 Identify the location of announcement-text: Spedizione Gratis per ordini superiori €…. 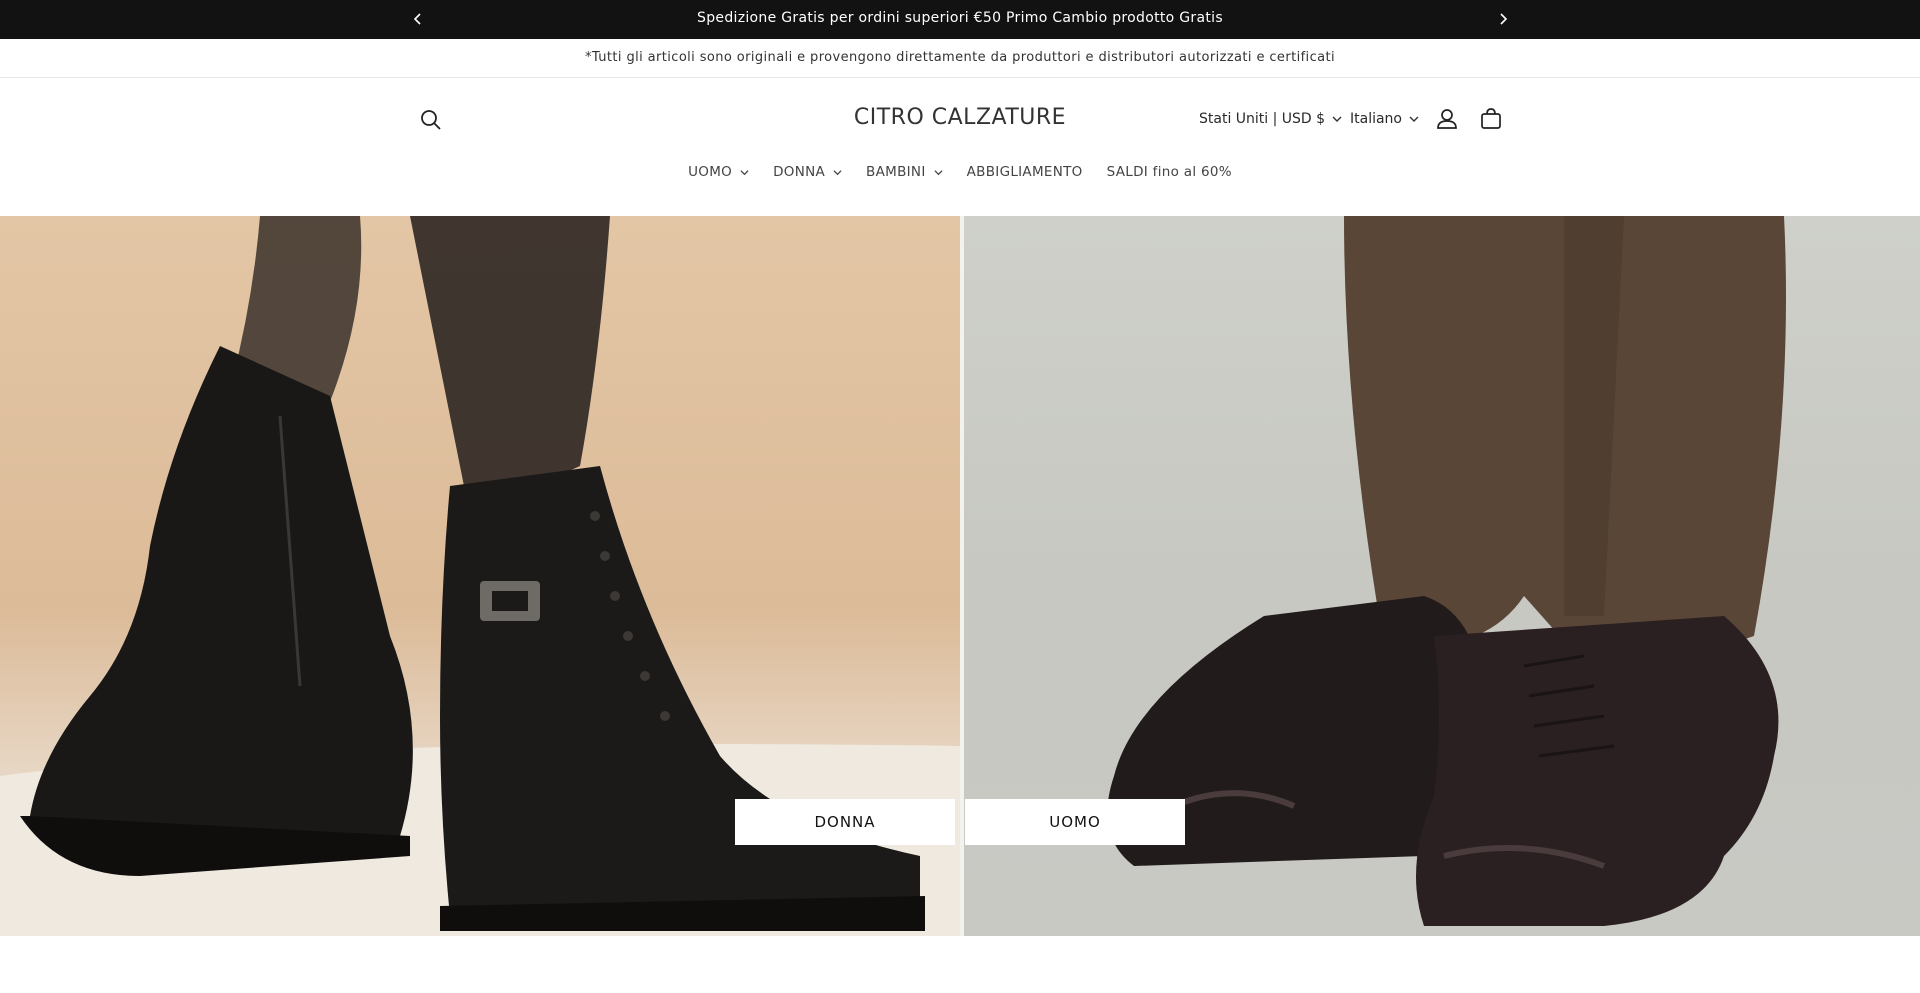
(960, 18).